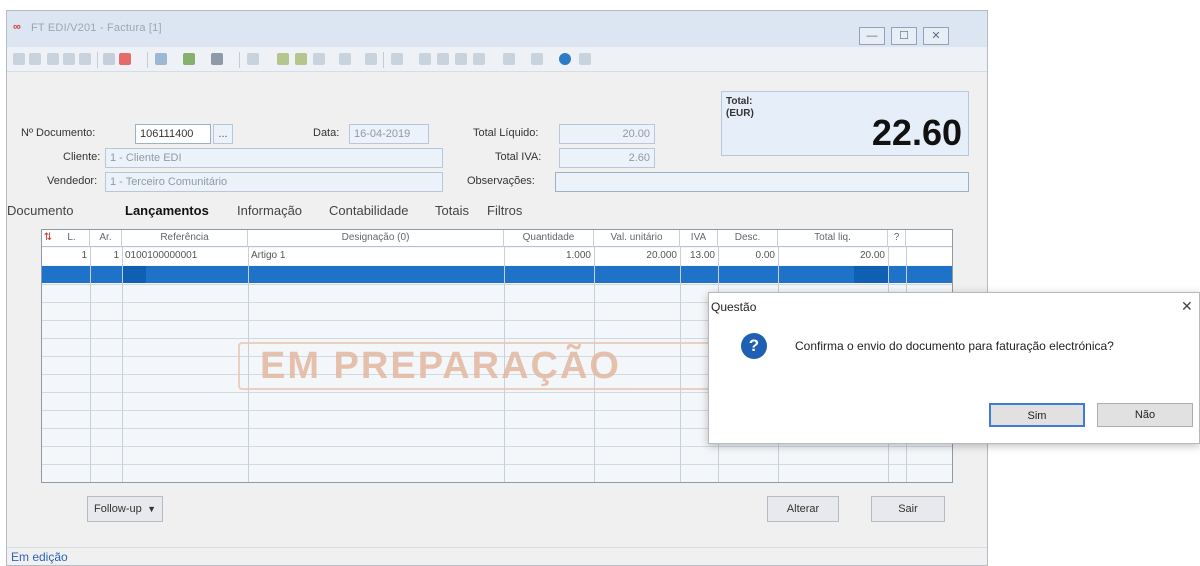 The image size is (1200, 566). I want to click on alterar-button: Alterar, so click(803, 509).